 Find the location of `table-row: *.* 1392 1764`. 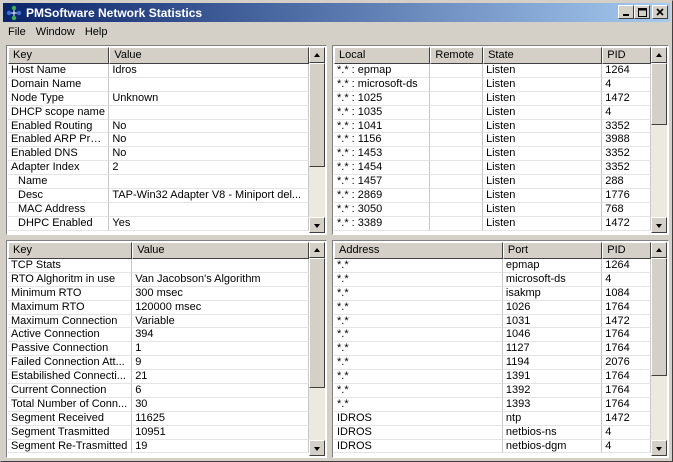

table-row: *.* 1392 1764 is located at coordinates (492, 391).